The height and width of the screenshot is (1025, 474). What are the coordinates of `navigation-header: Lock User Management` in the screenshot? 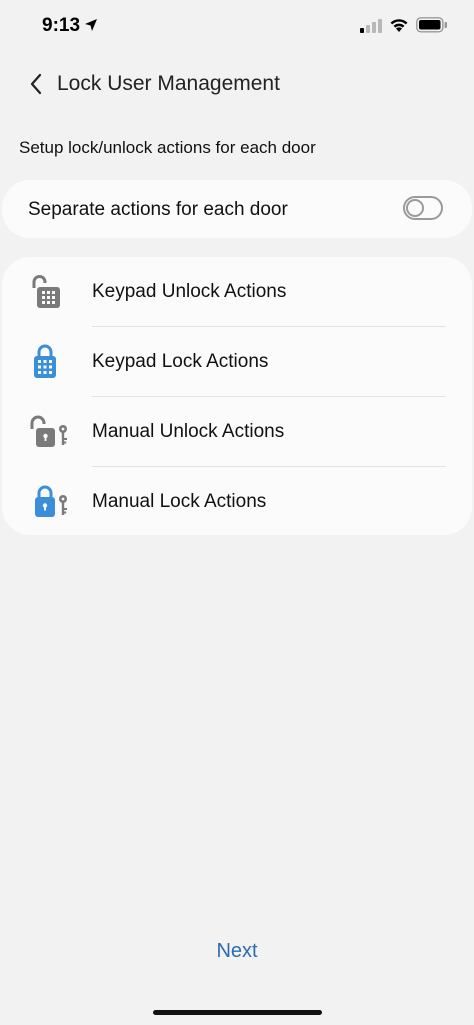 It's located at (237, 84).